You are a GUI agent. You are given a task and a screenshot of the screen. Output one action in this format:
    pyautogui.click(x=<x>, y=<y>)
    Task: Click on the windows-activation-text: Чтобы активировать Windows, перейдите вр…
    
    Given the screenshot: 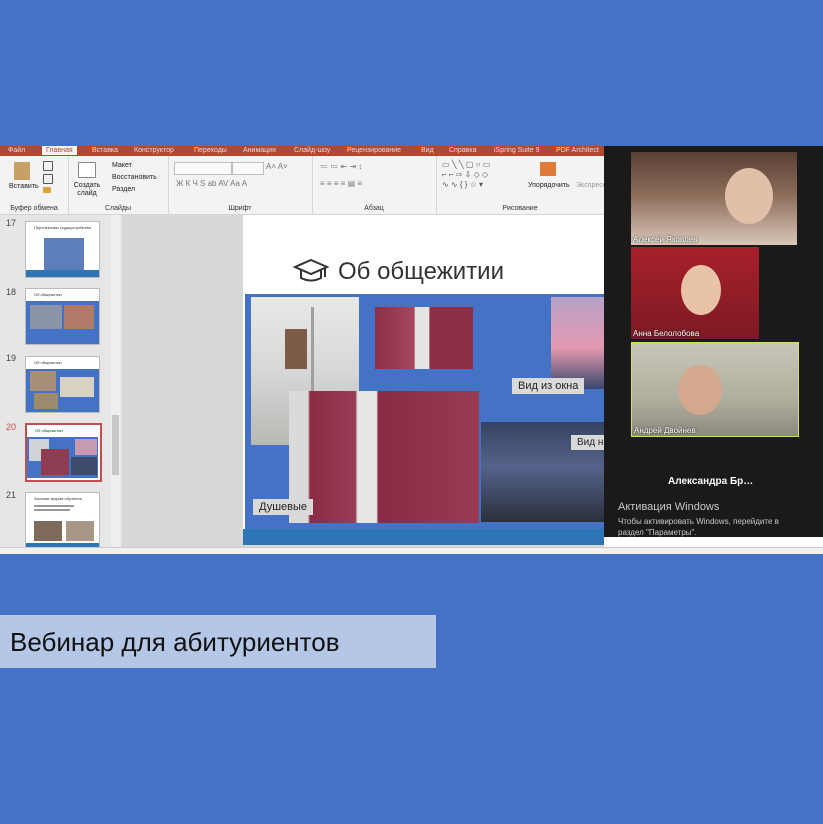 What is the action you would take?
    pyautogui.click(x=698, y=527)
    